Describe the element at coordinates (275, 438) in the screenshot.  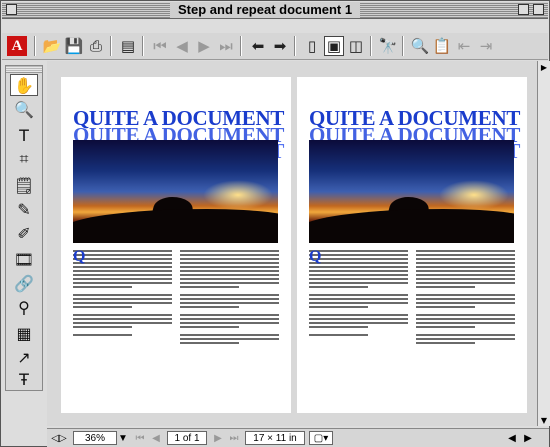
I see `page-size-field: 17 × 11 in` at that location.